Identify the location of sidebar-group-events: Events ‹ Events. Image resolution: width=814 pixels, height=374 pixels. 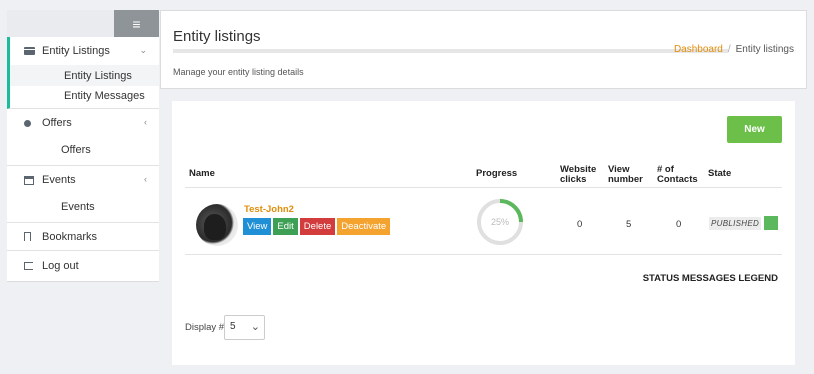
(83, 194).